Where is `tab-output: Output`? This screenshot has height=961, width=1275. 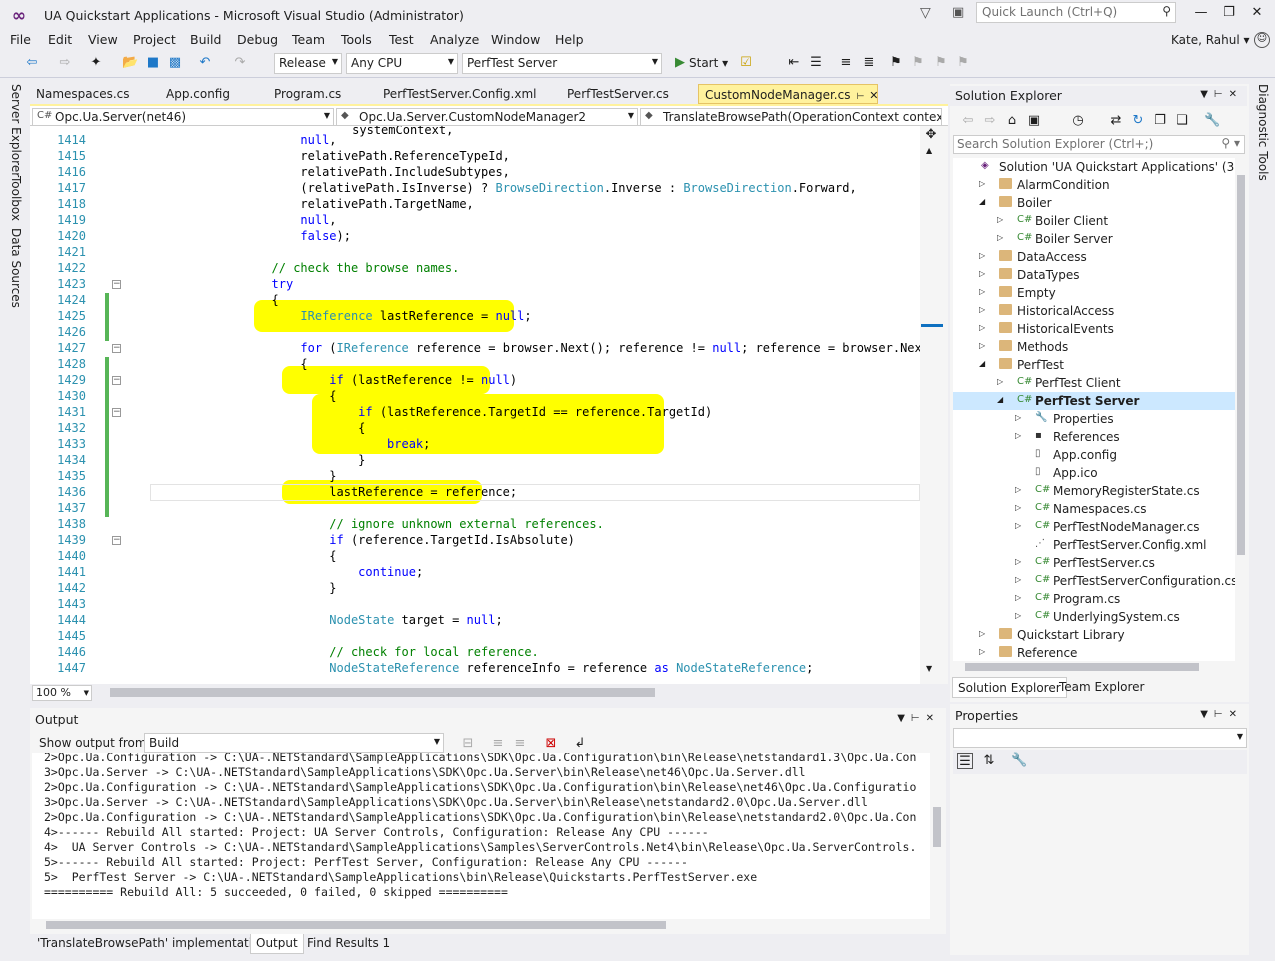 tab-output: Output is located at coordinates (277, 944).